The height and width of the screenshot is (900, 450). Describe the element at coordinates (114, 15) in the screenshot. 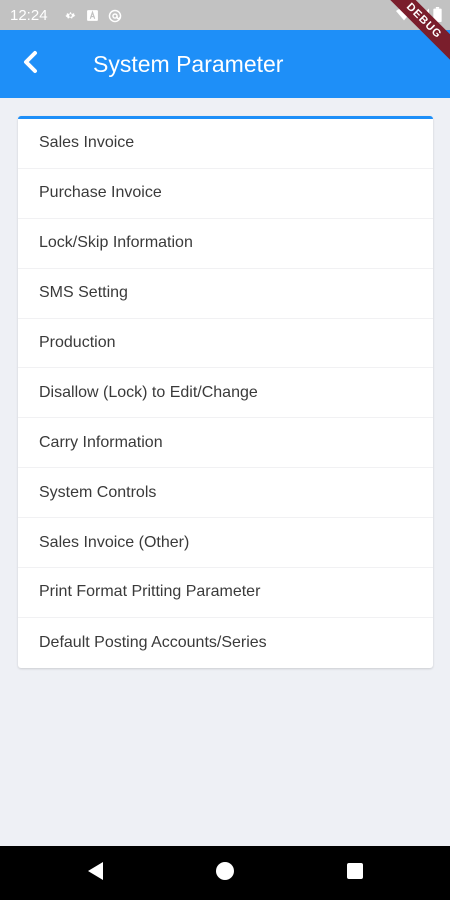

I see `at-sign-icon` at that location.